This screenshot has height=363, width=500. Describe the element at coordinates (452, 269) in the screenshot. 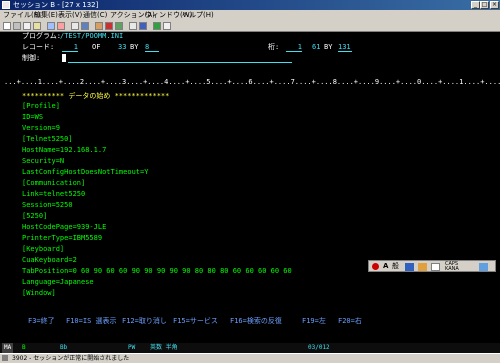

I see `ime-kana: KANA` at that location.